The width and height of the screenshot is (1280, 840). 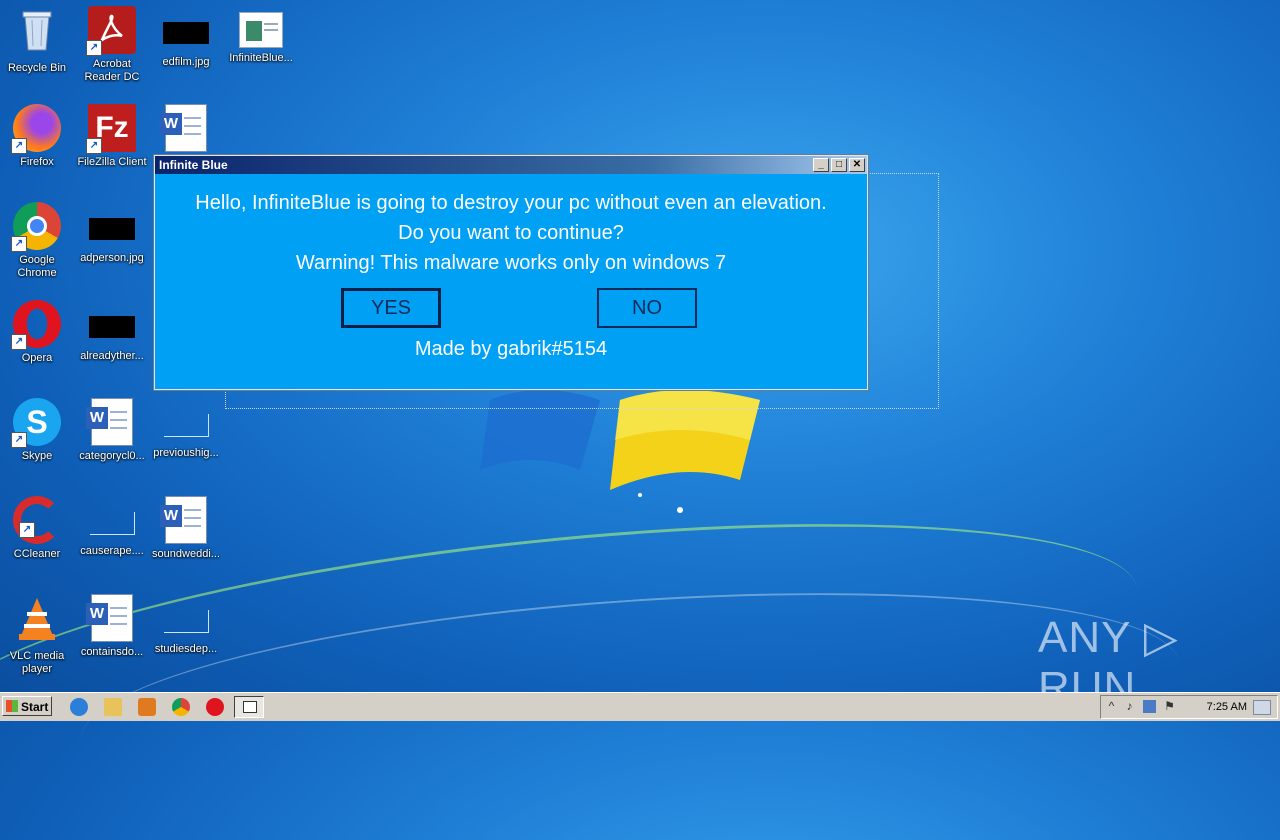 I want to click on start-button: Start, so click(x=27, y=706).